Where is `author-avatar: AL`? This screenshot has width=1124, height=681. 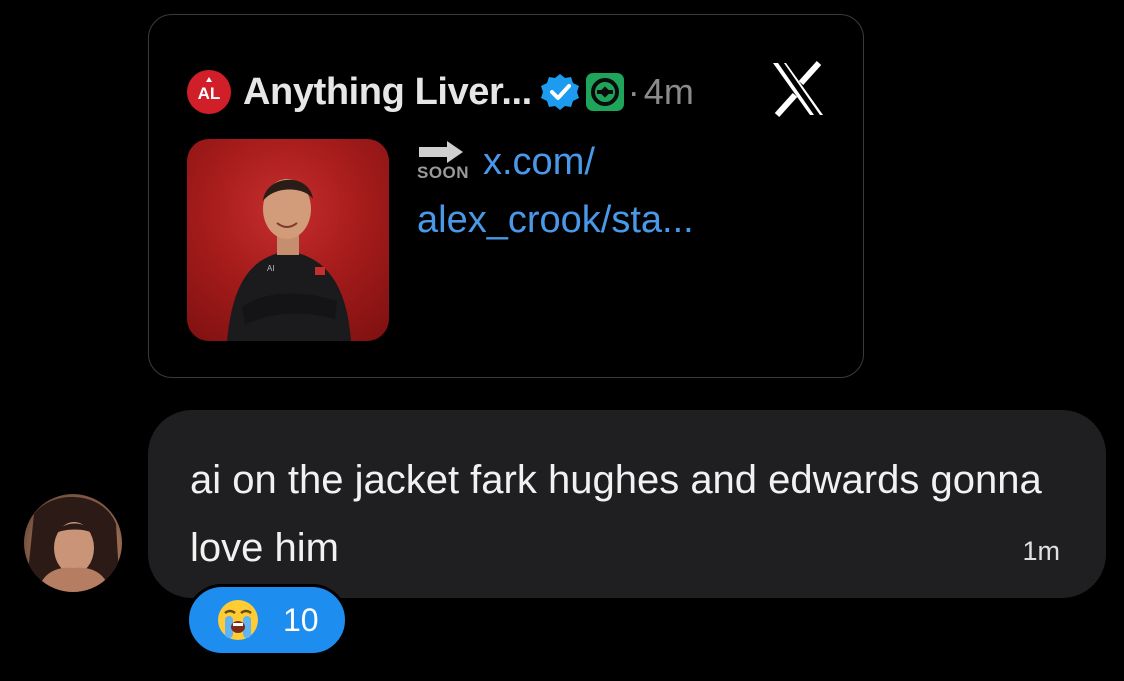 author-avatar: AL is located at coordinates (209, 92).